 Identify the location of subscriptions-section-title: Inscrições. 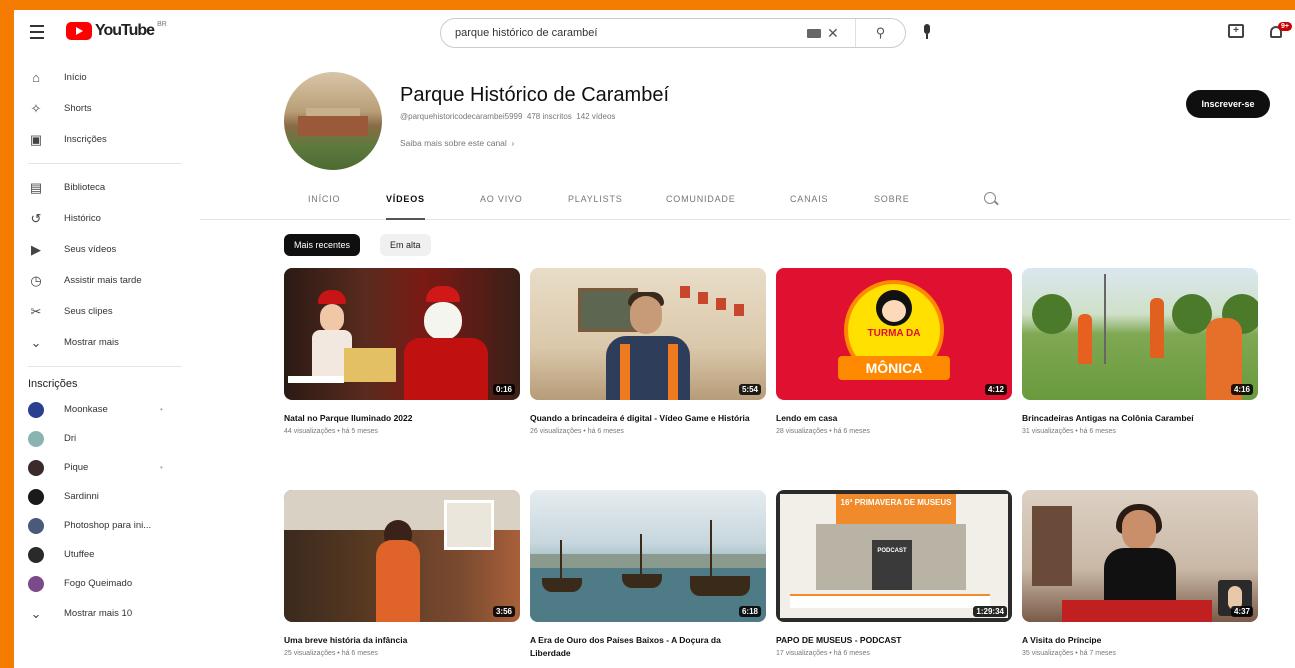
(53, 384).